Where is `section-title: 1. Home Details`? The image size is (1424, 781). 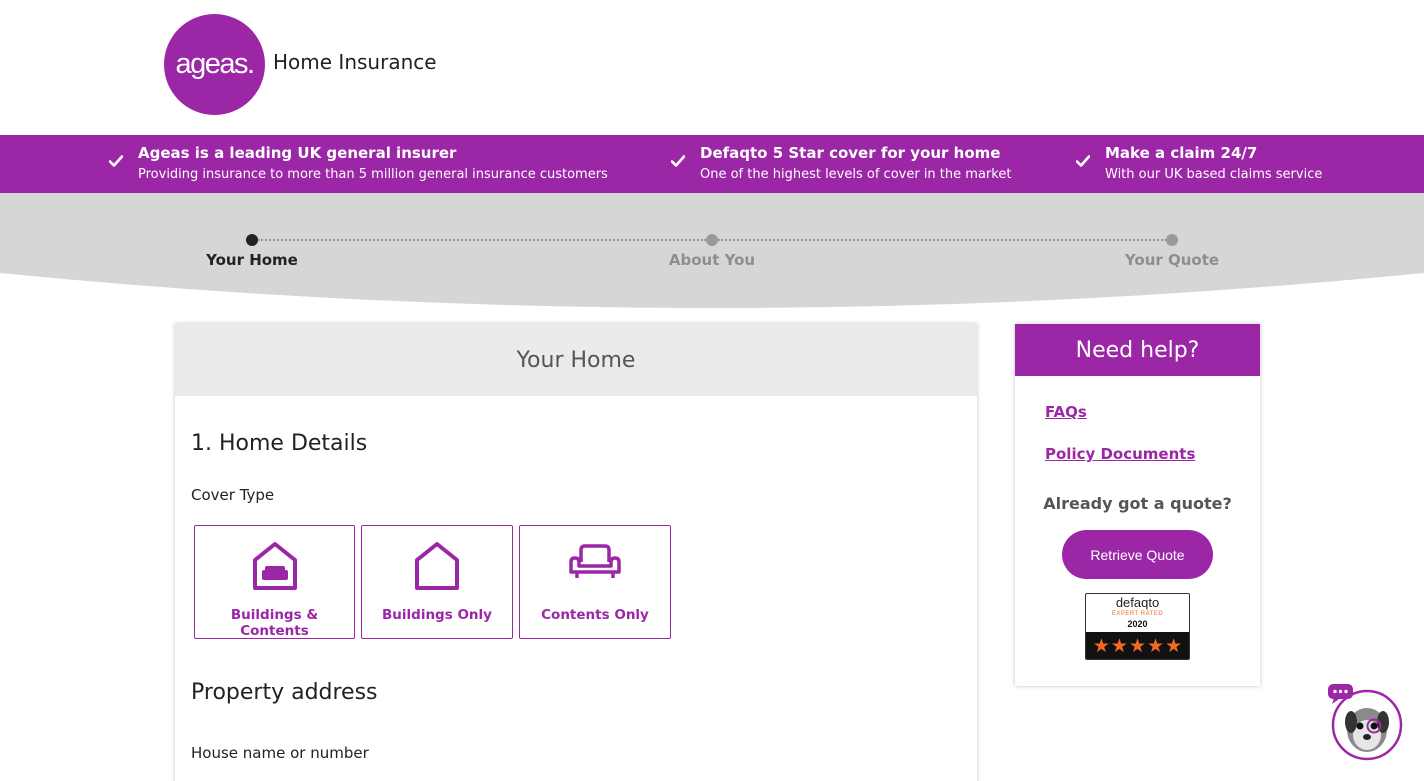
section-title: 1. Home Details is located at coordinates (279, 443).